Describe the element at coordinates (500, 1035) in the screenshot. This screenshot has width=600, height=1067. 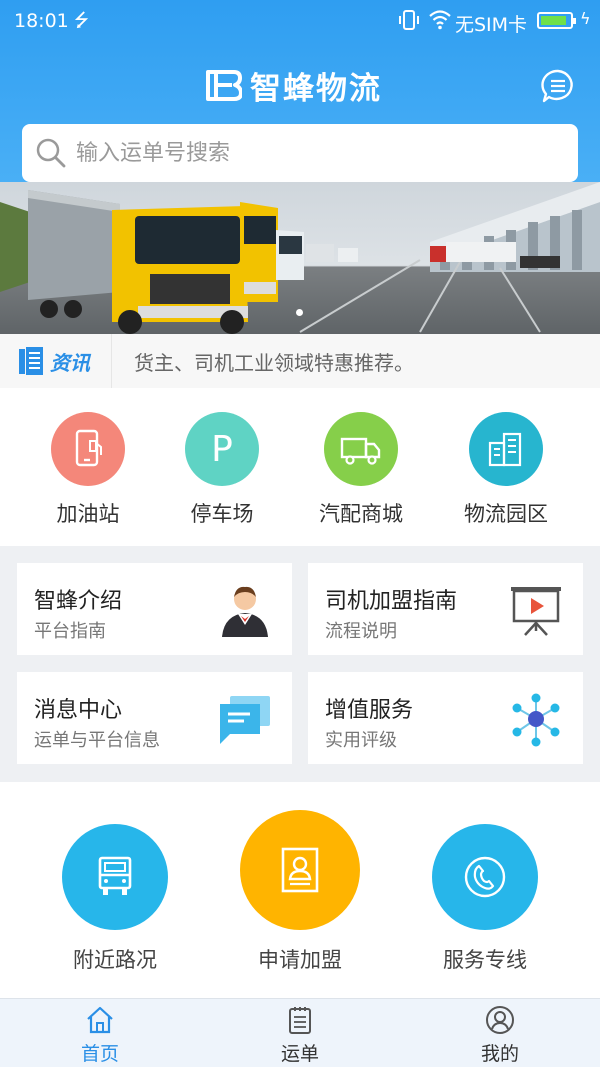
I see `tab-profile: 我的` at that location.